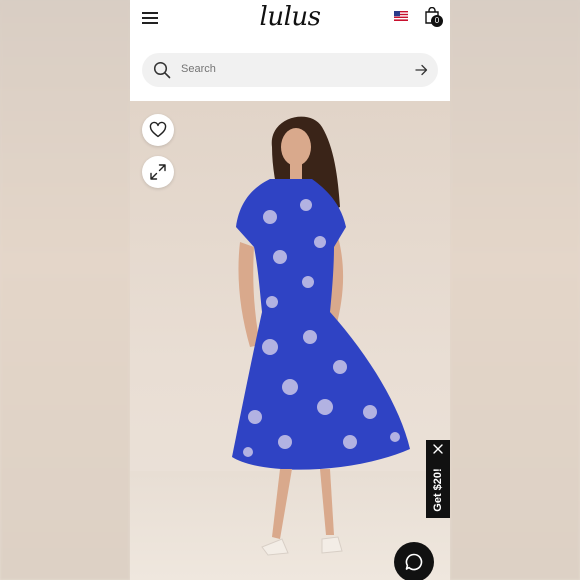 This screenshot has width=580, height=580. Describe the element at coordinates (437, 21) in the screenshot. I see `cart-count-badge: 0` at that location.